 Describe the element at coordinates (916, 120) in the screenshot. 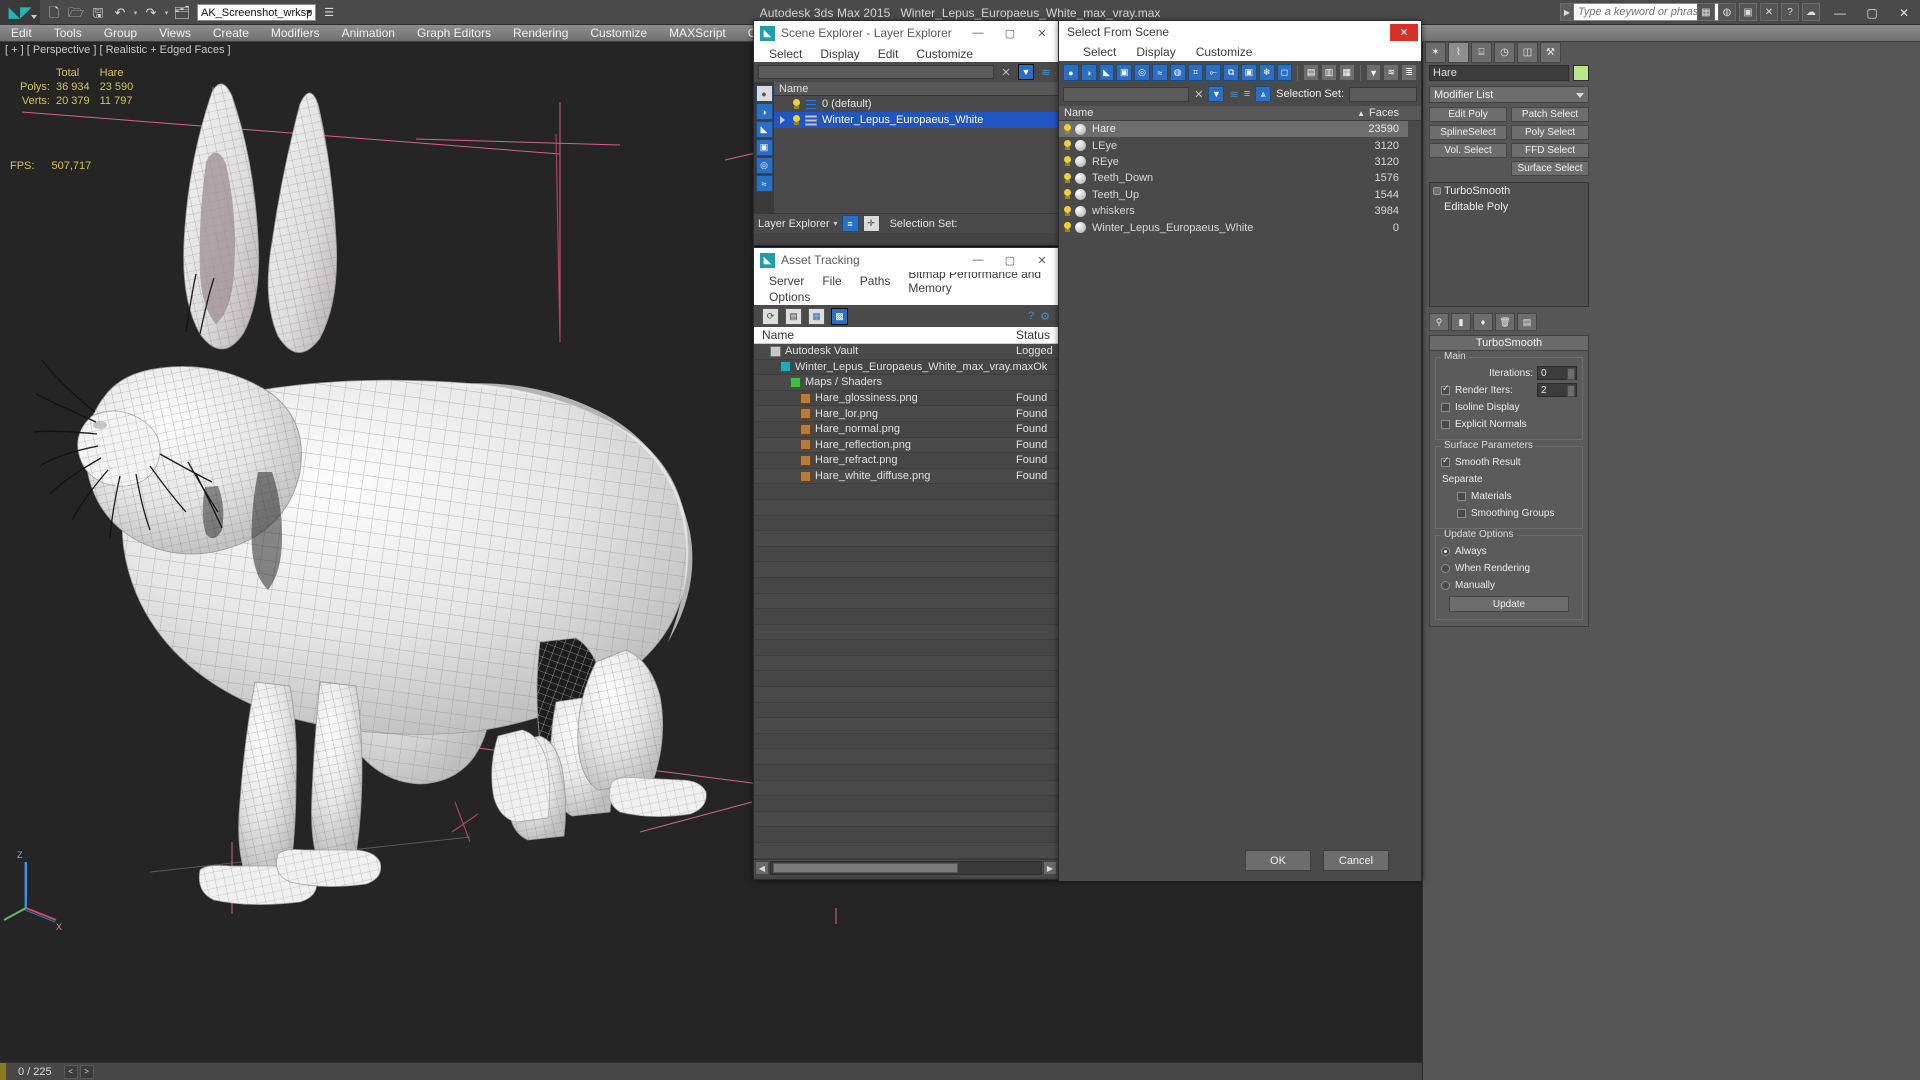

I see `list-item: Winter_Lepus_Europaeus_White` at that location.